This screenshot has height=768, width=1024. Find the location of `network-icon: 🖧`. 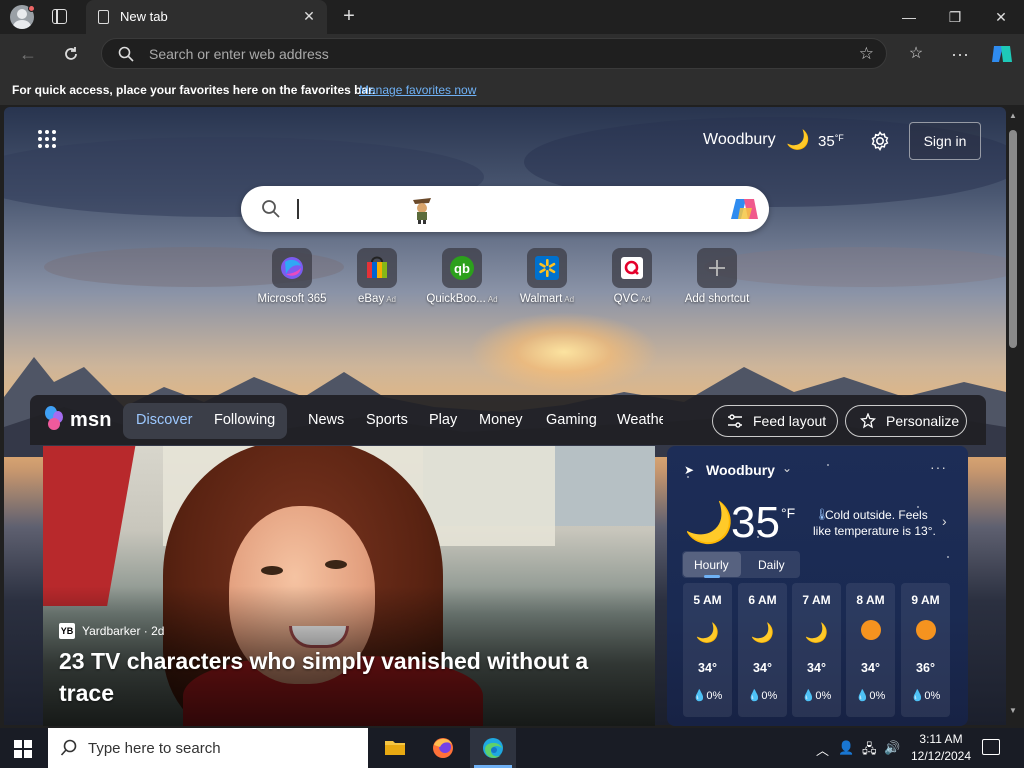

network-icon: 🖧 is located at coordinates (869, 751).